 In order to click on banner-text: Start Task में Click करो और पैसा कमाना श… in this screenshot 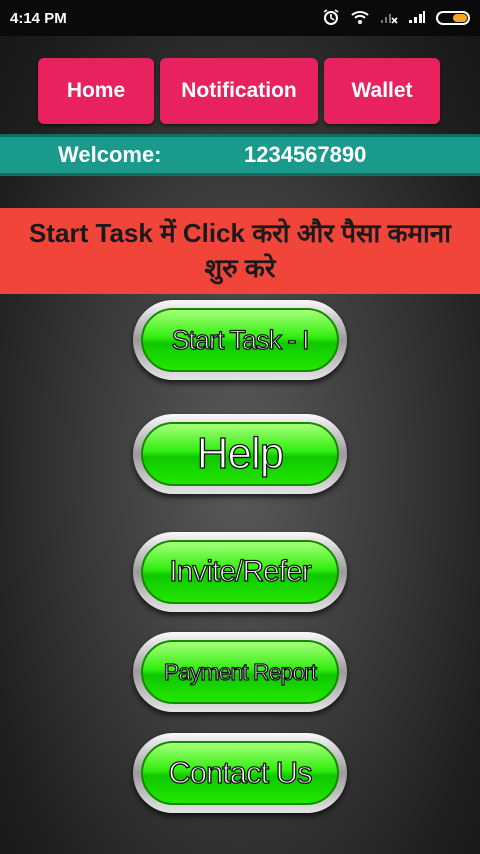, I will do `click(240, 250)`.